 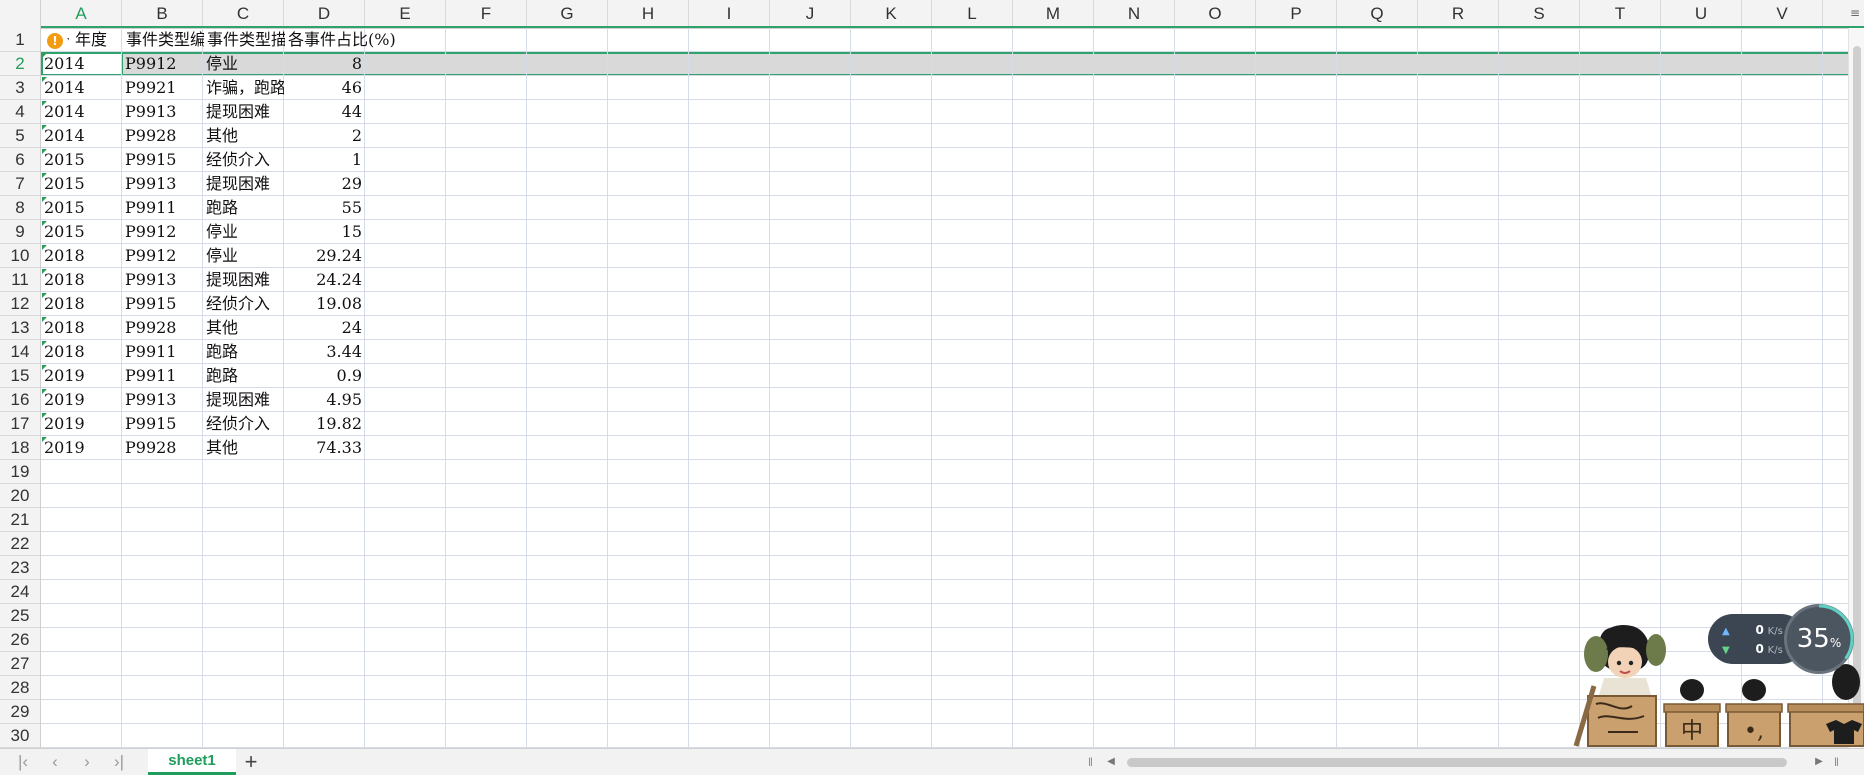 I want to click on column-header-i: I, so click(x=729, y=14).